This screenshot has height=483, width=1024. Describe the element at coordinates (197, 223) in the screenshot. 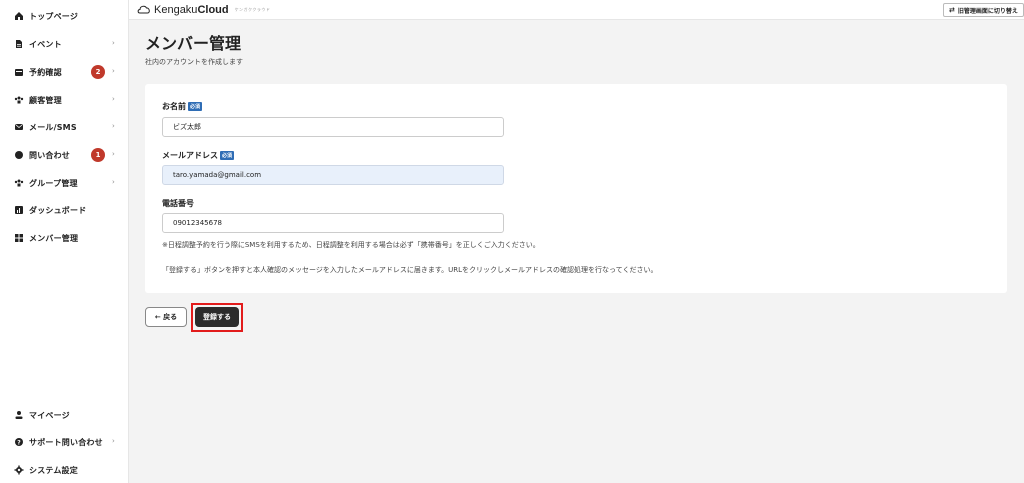

I see `phone-field-value: 09012345678` at that location.